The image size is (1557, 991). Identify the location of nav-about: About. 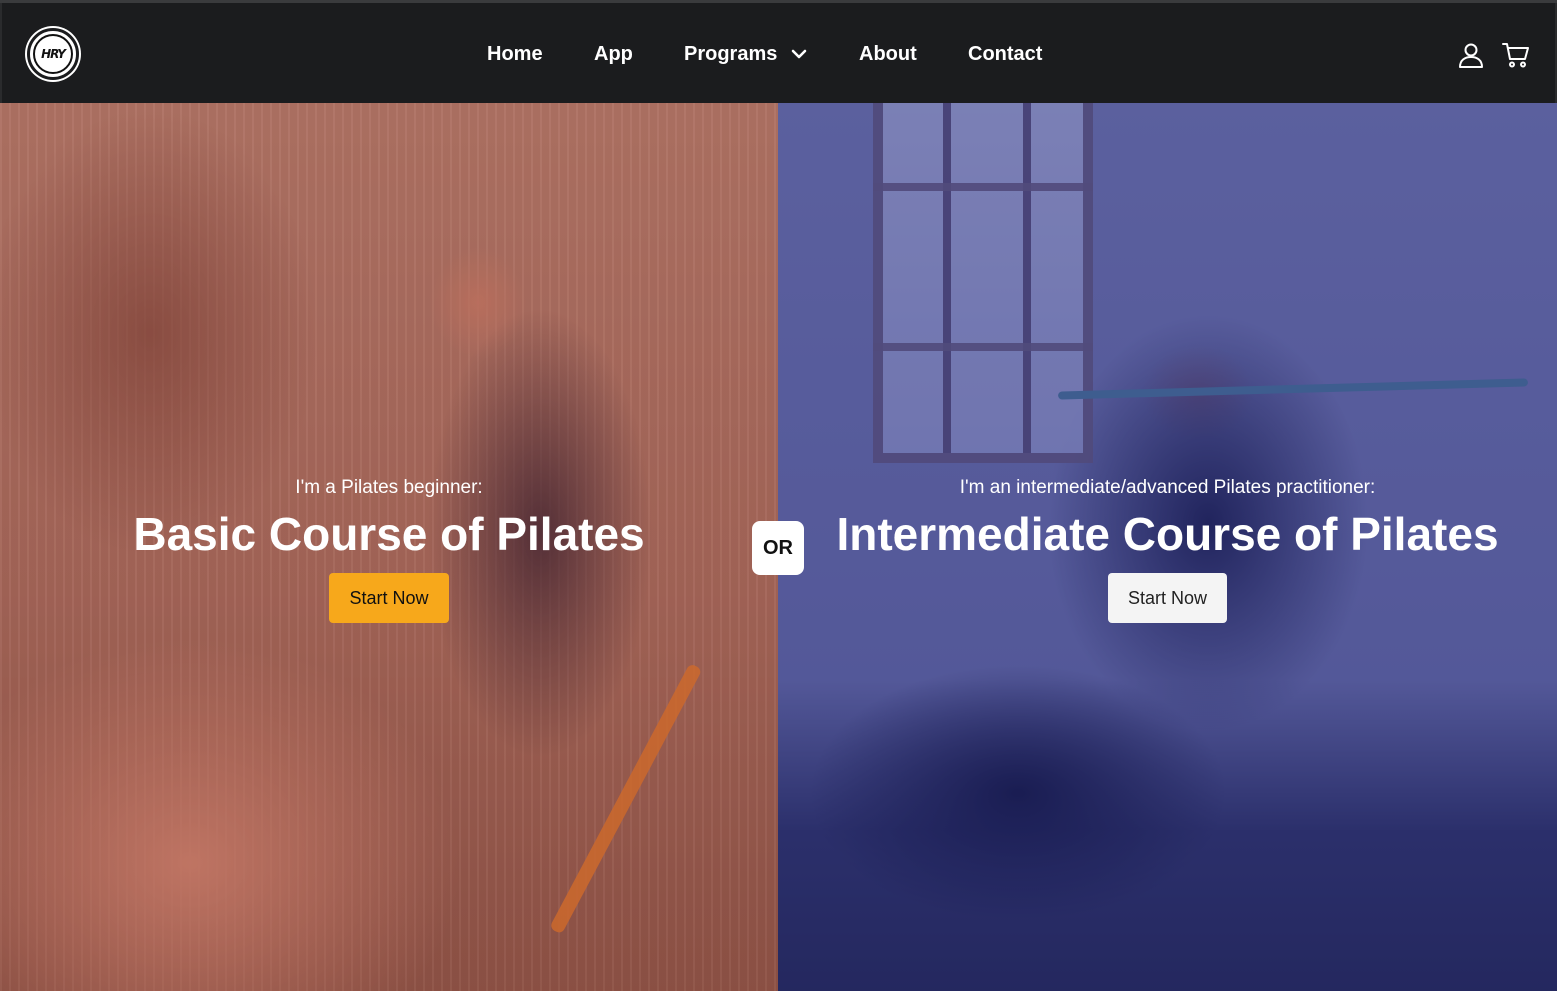
(888, 54).